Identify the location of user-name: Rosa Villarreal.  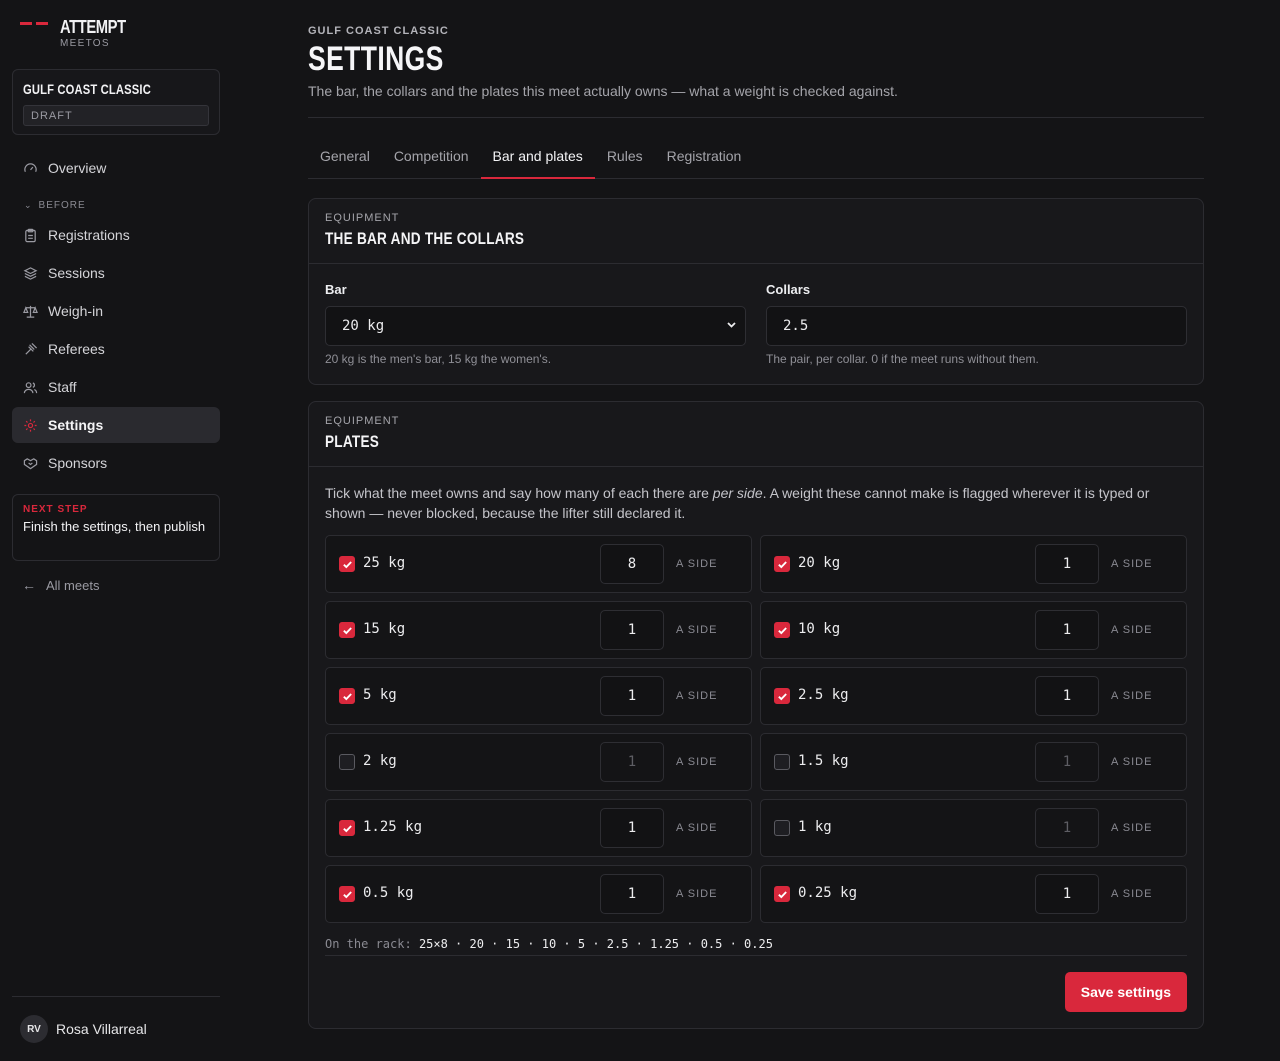
(101, 1029).